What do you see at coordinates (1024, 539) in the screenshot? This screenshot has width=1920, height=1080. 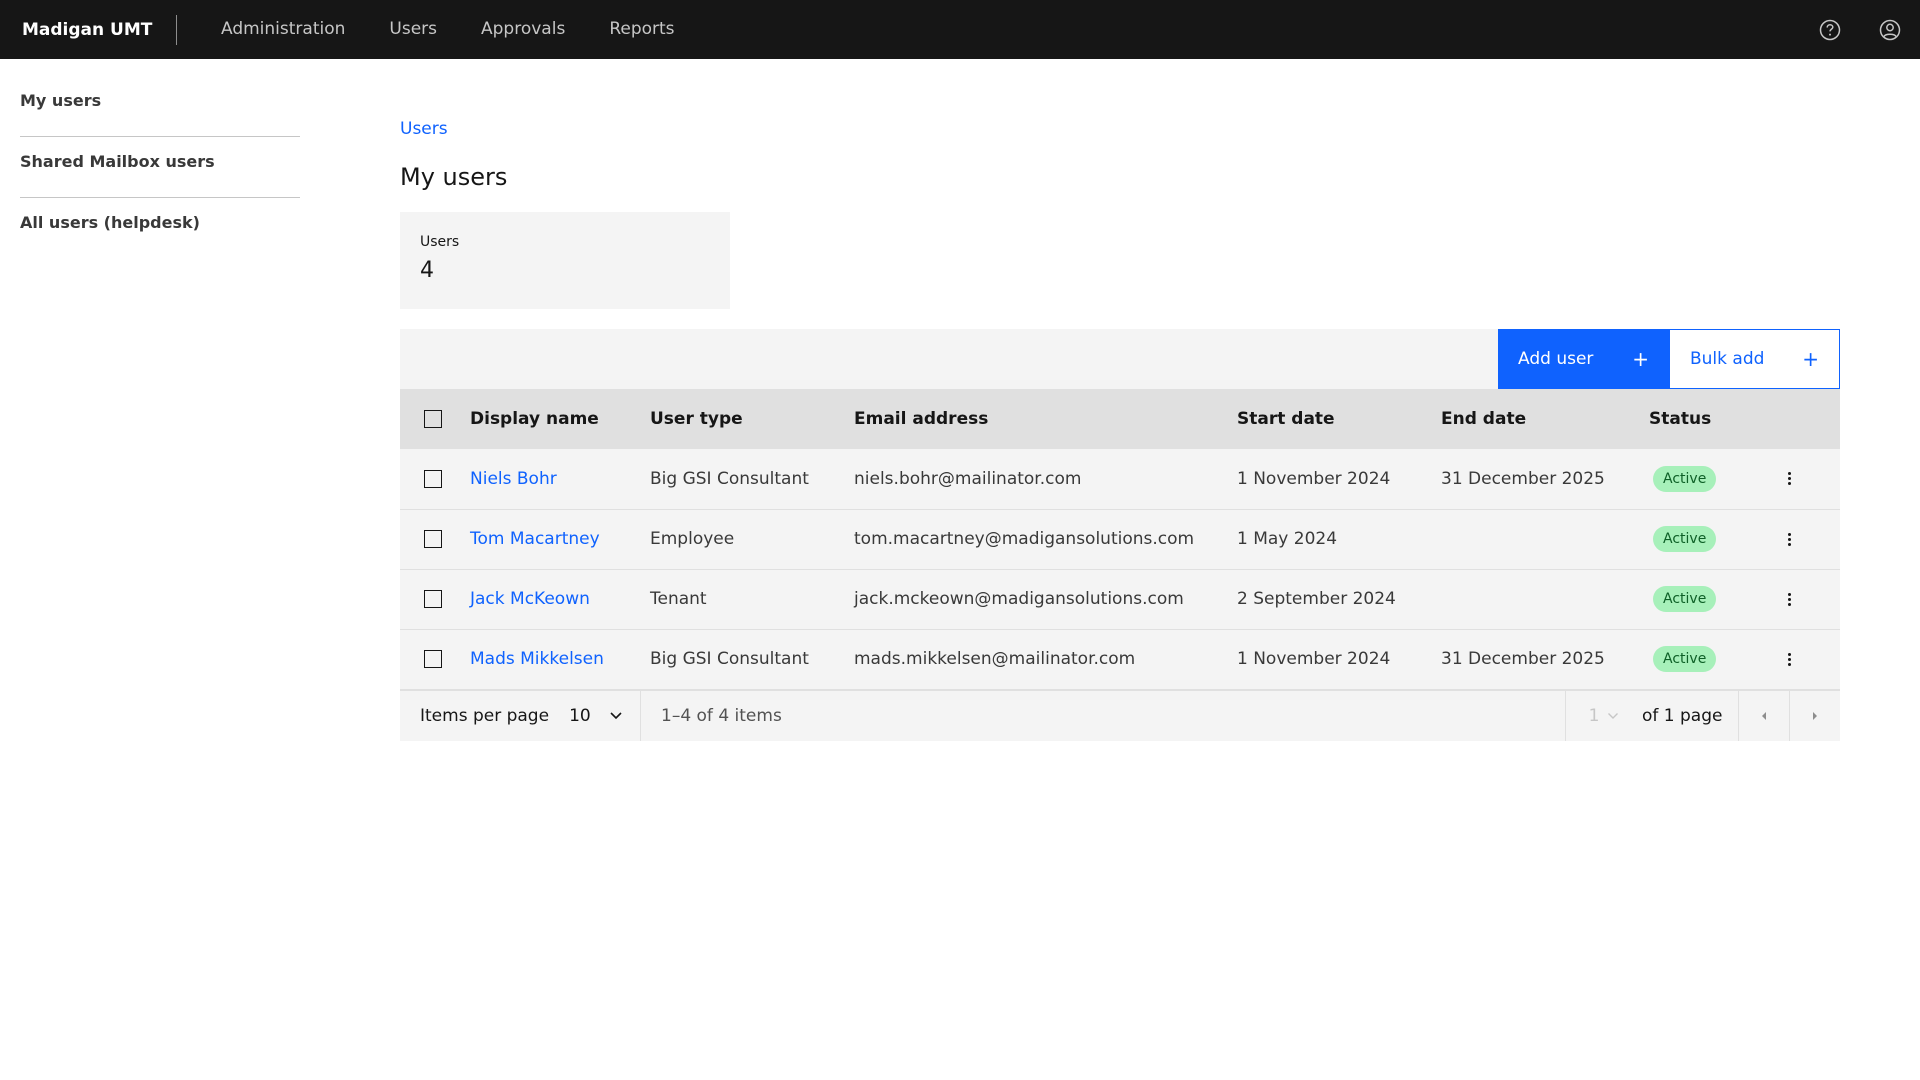 I see `email-cell: tom.macartney@madigansolutions.com` at bounding box center [1024, 539].